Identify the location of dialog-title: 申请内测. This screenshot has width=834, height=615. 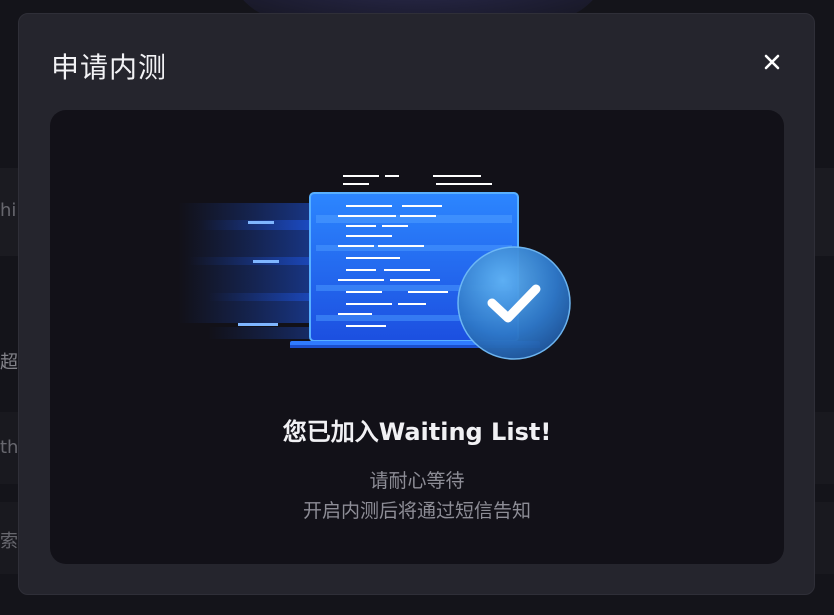
(109, 67).